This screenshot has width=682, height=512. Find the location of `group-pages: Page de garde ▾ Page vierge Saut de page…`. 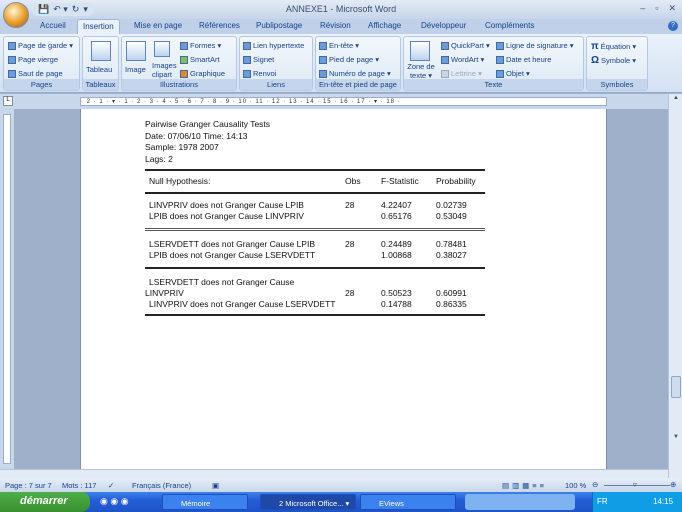

group-pages: Page de garde ▾ Page vierge Saut de page… is located at coordinates (41, 63).